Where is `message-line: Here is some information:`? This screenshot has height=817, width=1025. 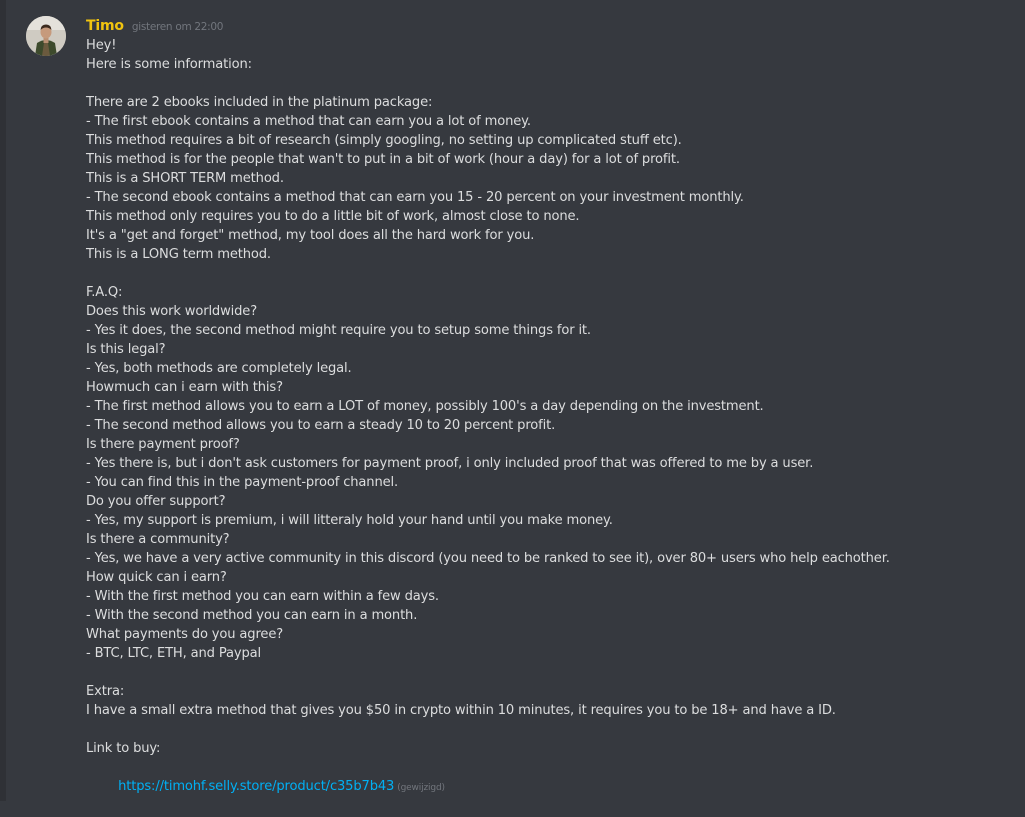 message-line: Here is some information: is located at coordinates (169, 64).